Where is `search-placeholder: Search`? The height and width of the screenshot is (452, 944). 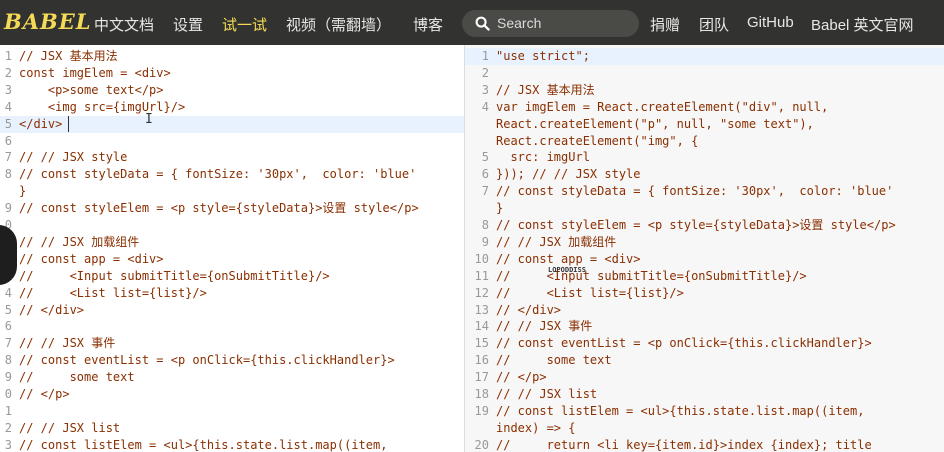 search-placeholder: Search is located at coordinates (519, 23).